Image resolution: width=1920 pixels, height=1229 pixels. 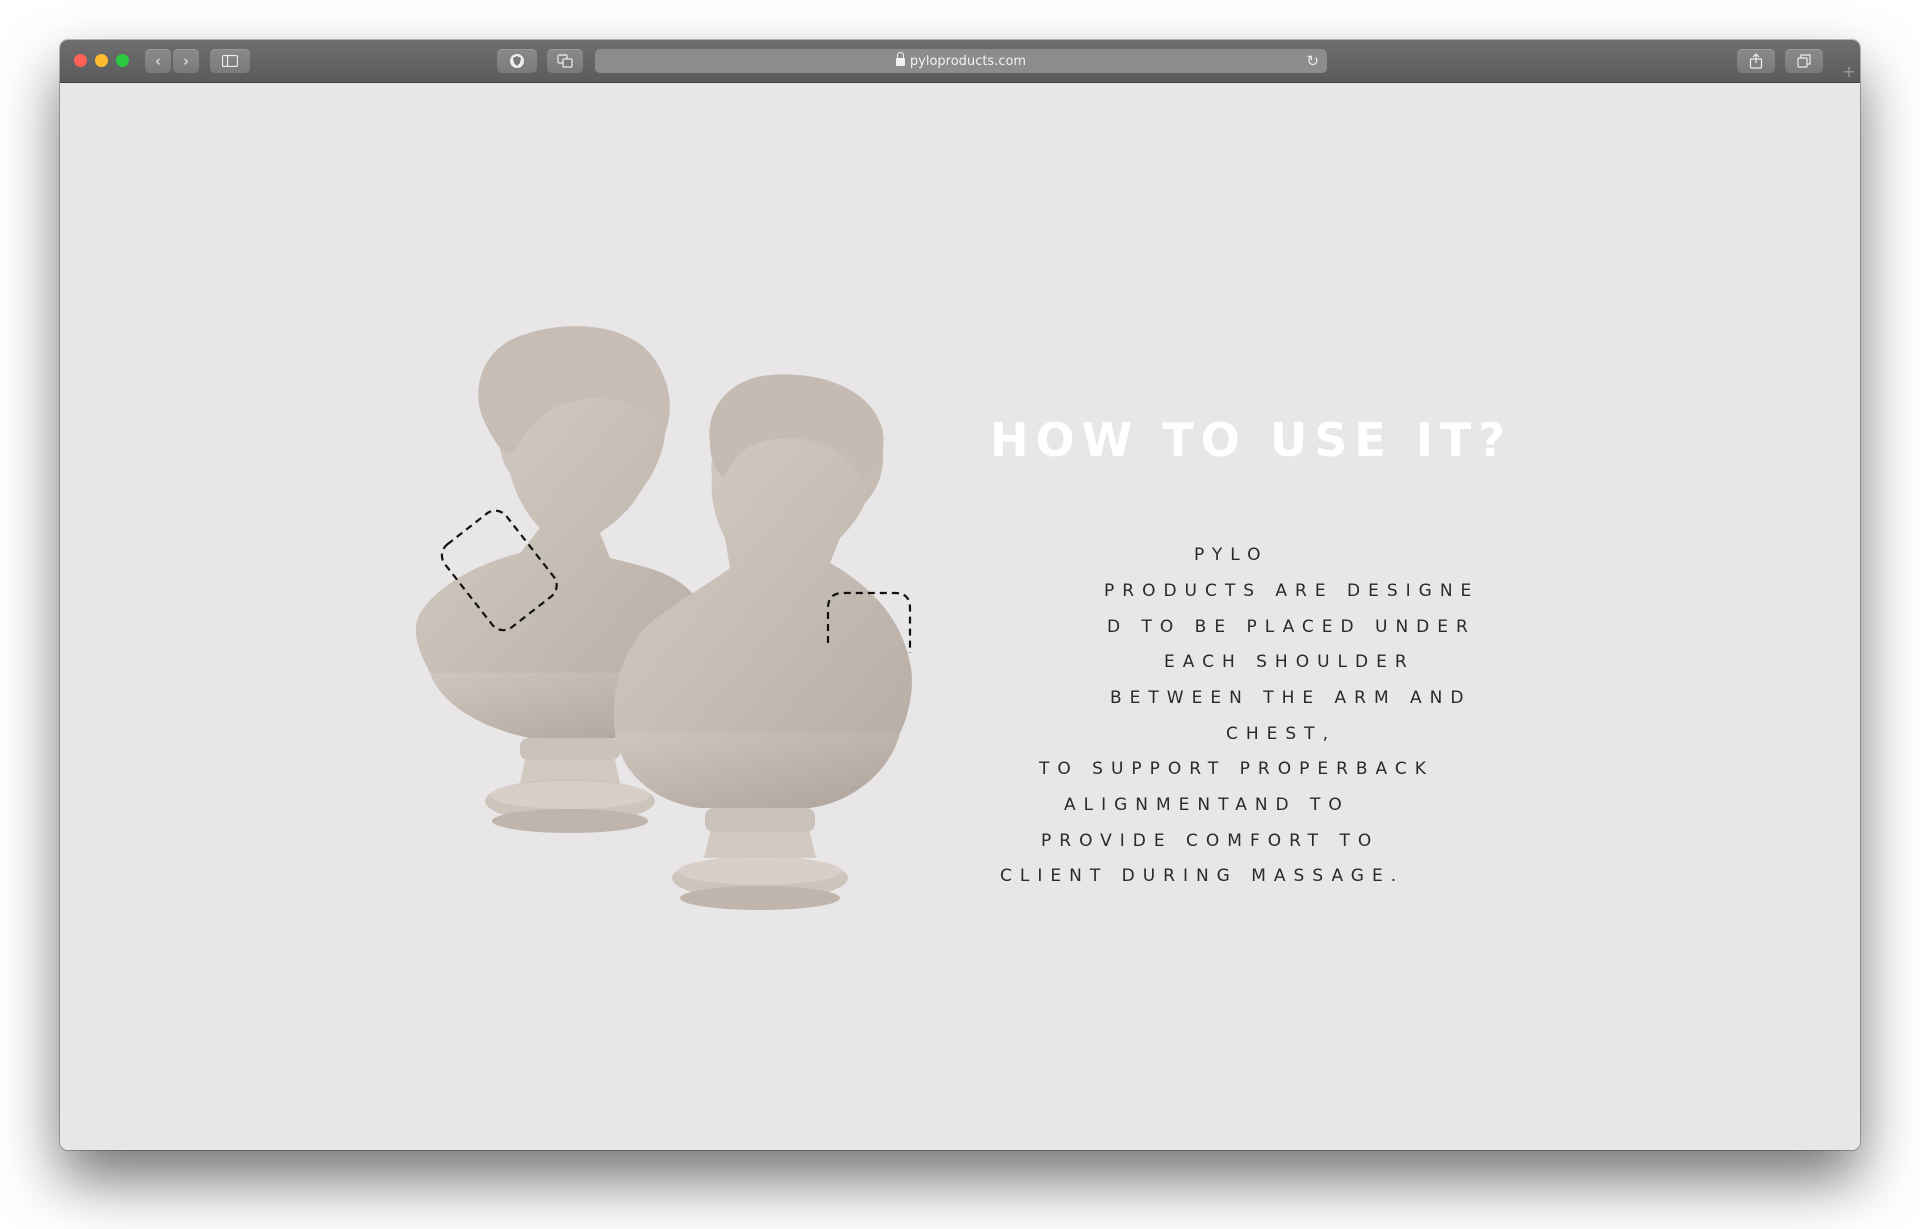 I want to click on minimize-window-button, so click(x=101, y=60).